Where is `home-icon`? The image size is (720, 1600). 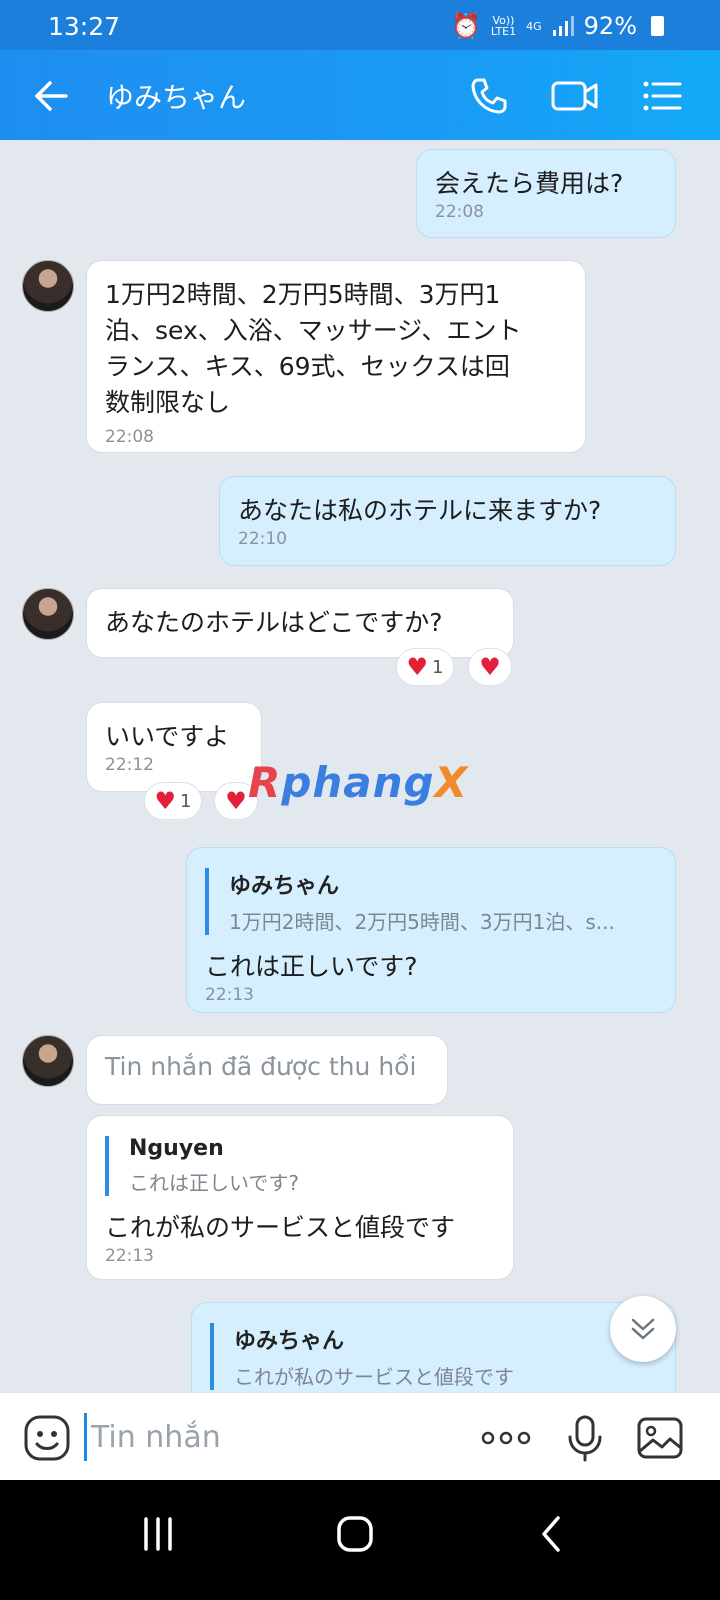 home-icon is located at coordinates (355, 1534).